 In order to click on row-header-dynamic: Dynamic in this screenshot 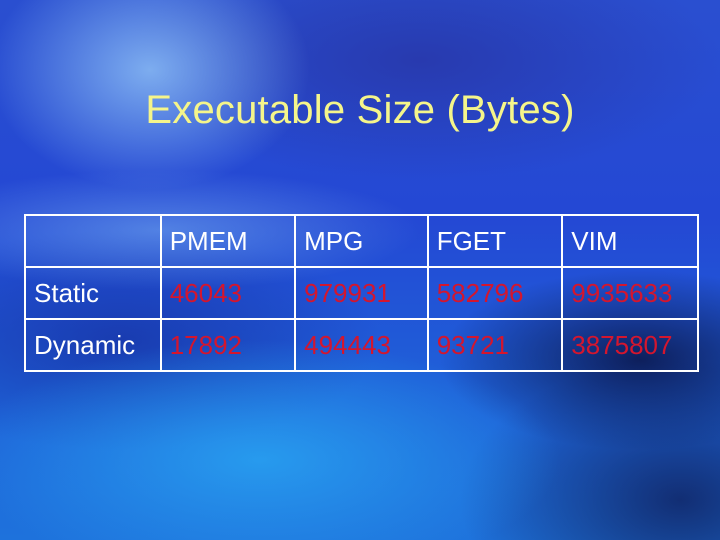, I will do `click(93, 345)`.